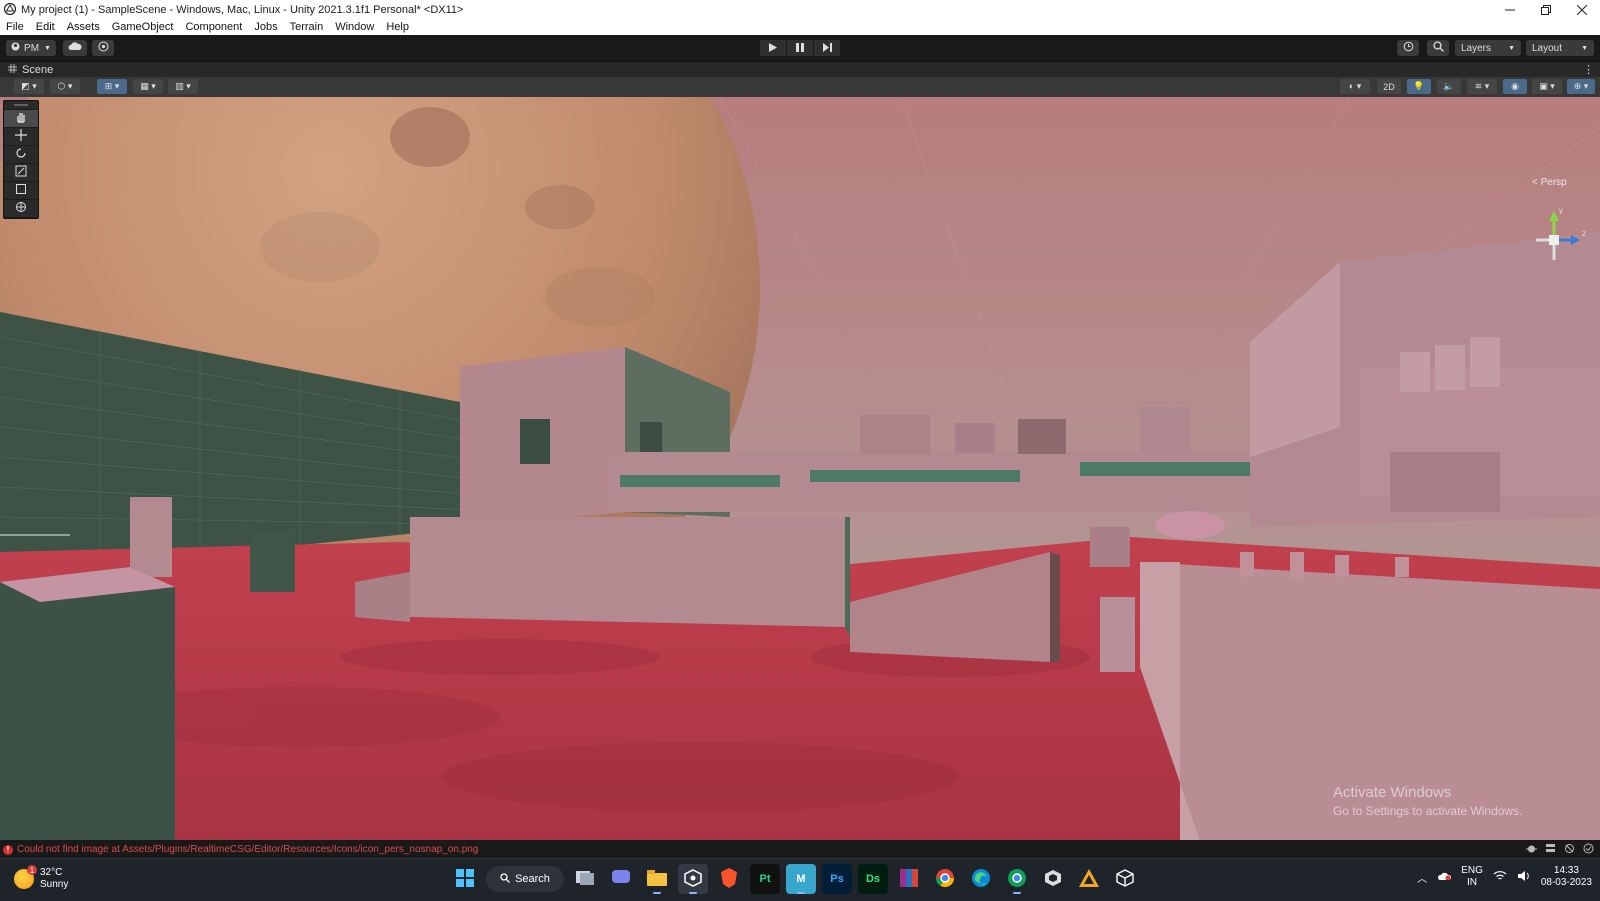 The width and height of the screenshot is (1600, 901). What do you see at coordinates (525, 879) in the screenshot?
I see `taskbar-search: Search` at bounding box center [525, 879].